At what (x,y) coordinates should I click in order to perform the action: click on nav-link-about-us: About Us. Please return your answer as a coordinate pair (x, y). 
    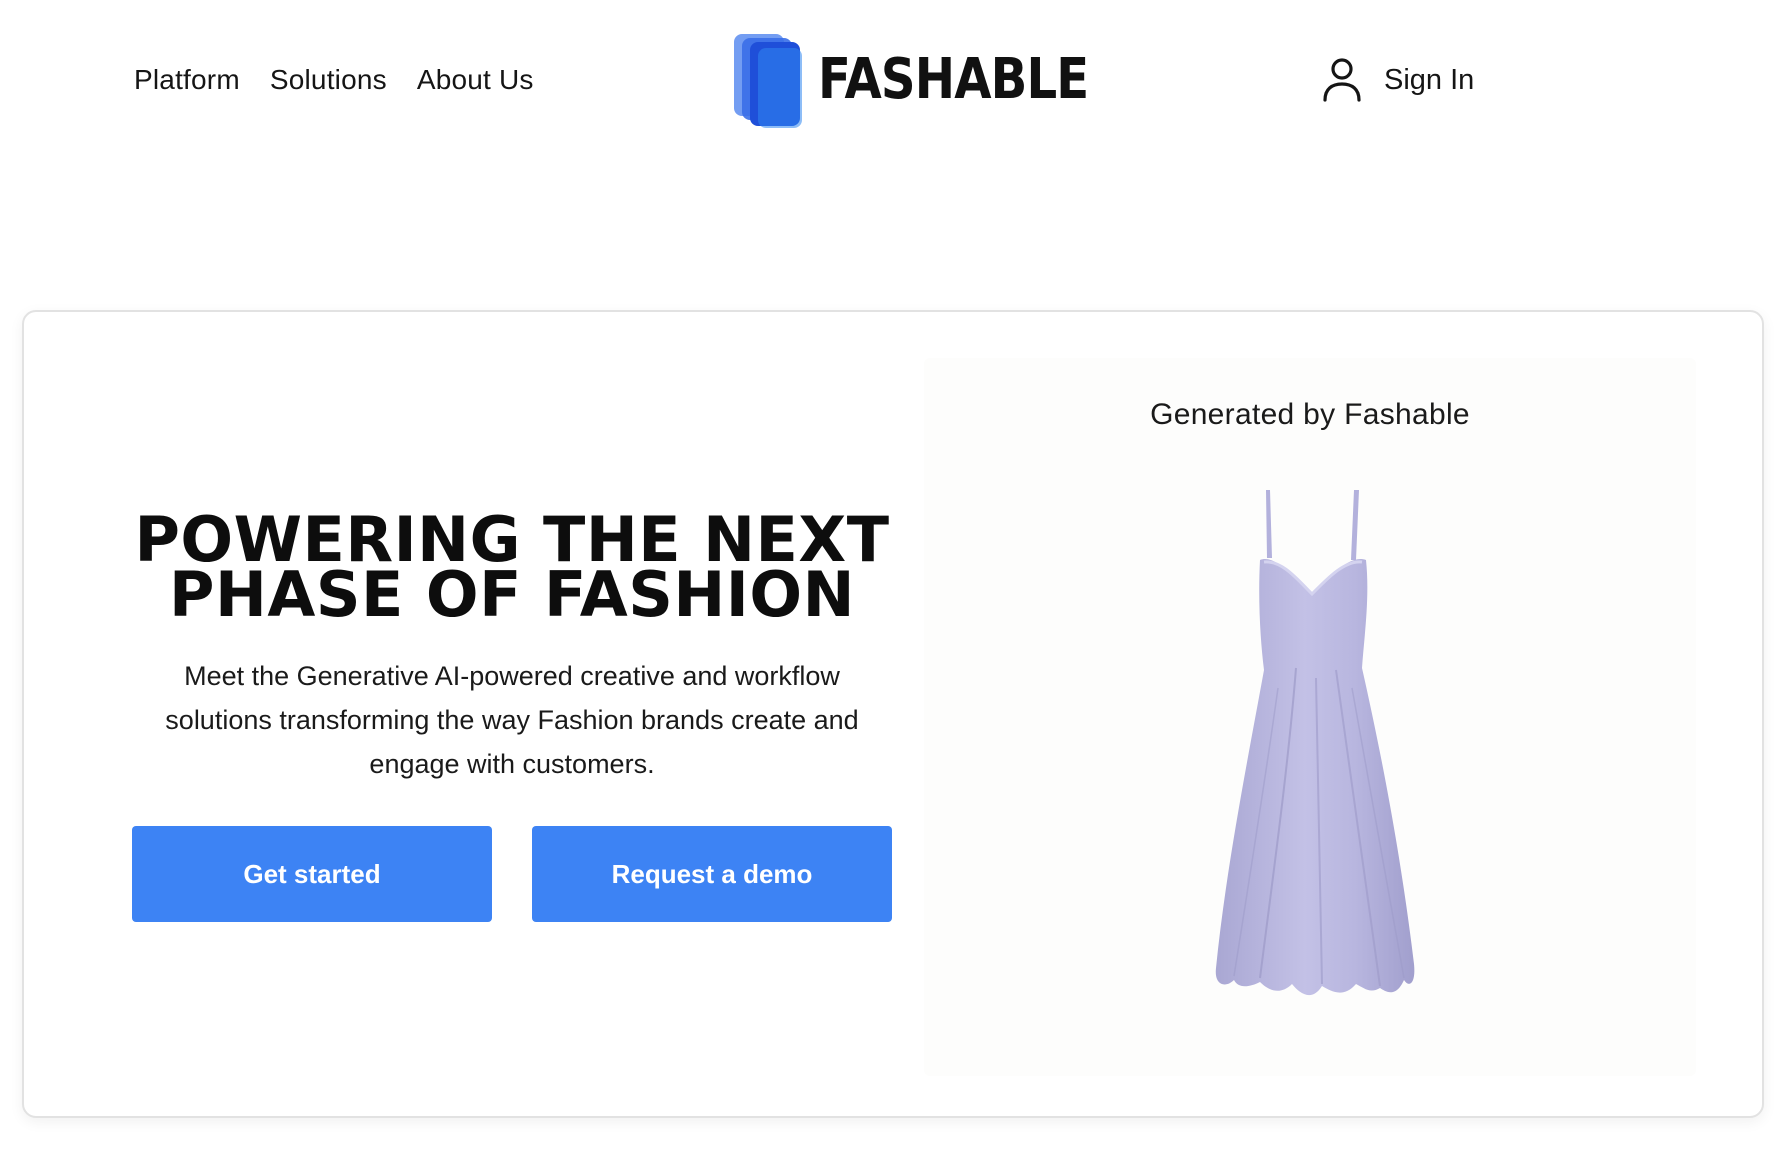
    Looking at the image, I should click on (475, 80).